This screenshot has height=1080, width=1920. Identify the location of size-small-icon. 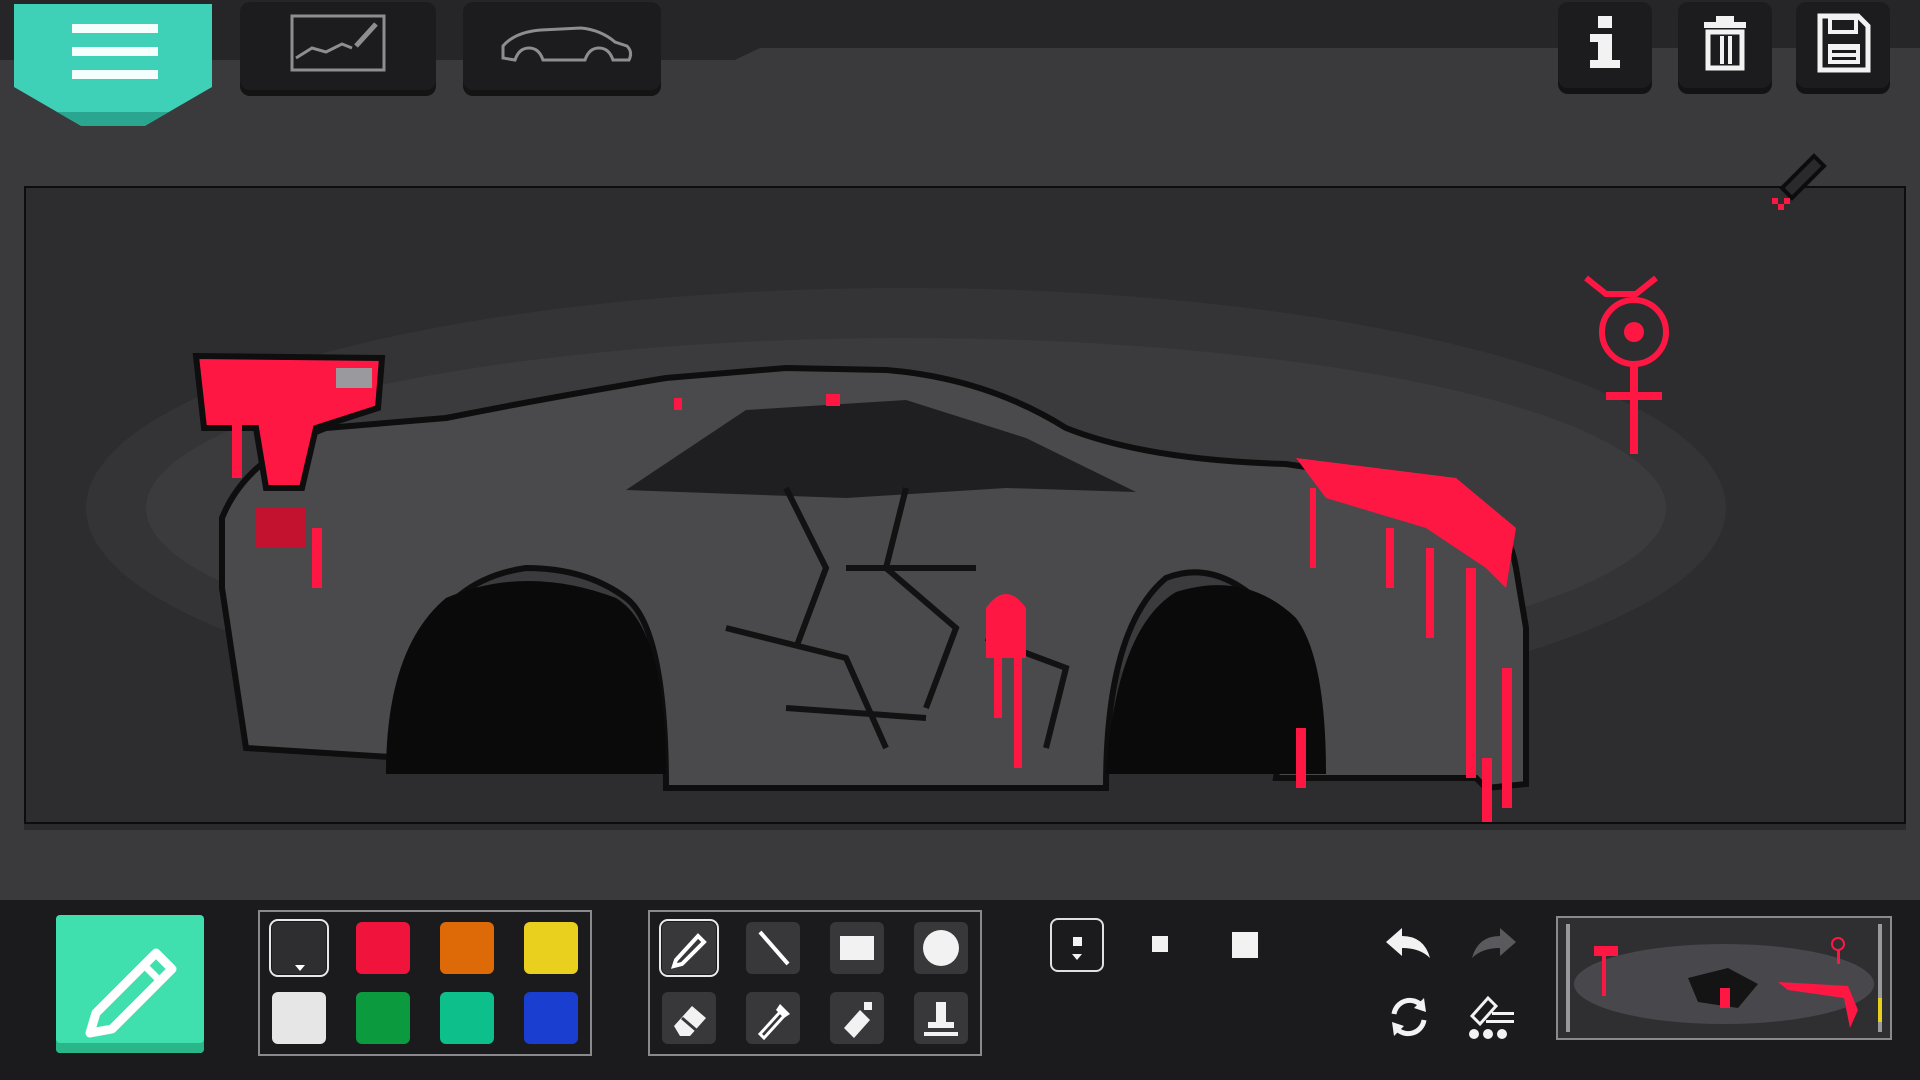
(1077, 948).